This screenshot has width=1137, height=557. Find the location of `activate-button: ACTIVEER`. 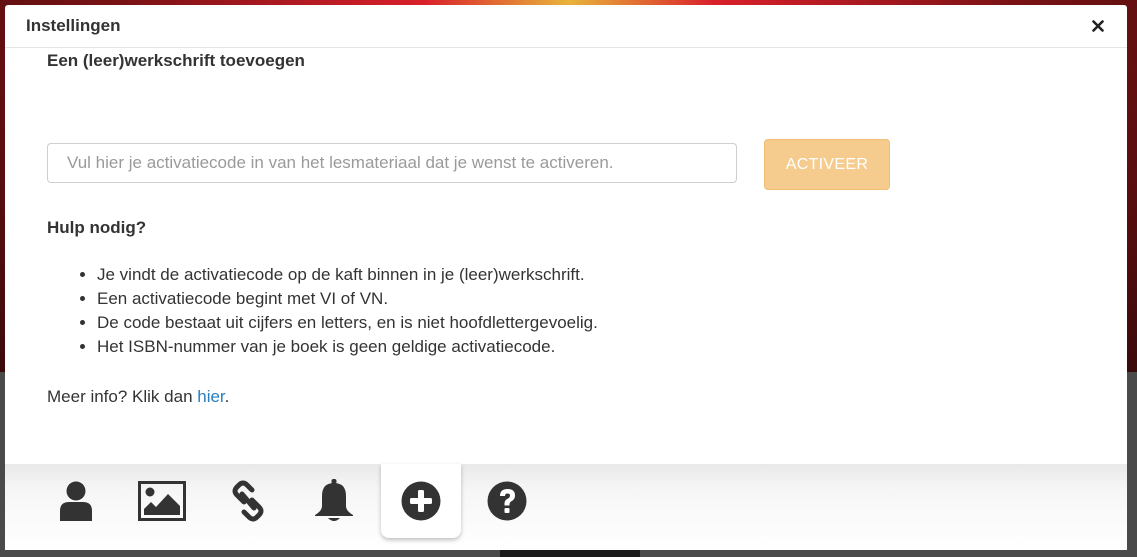

activate-button: ACTIVEER is located at coordinates (827, 164).